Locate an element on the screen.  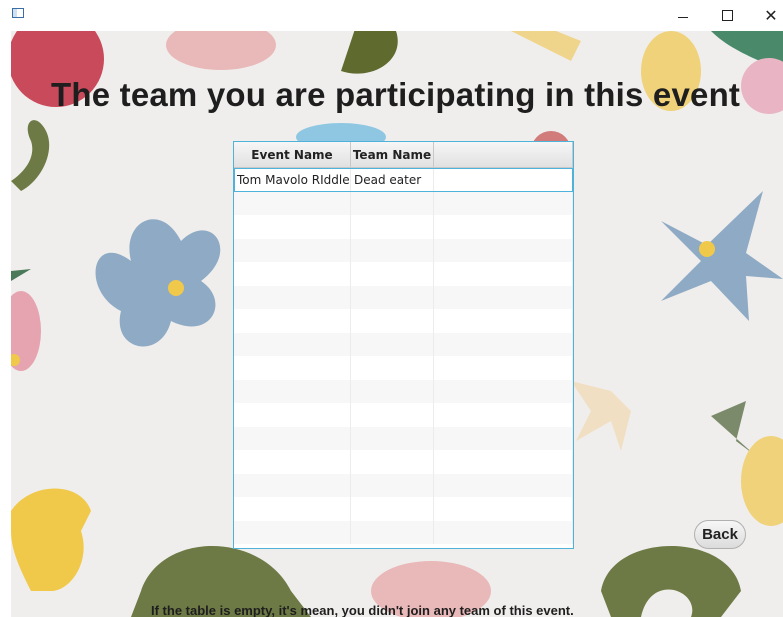
minimize-icon is located at coordinates (683, 17).